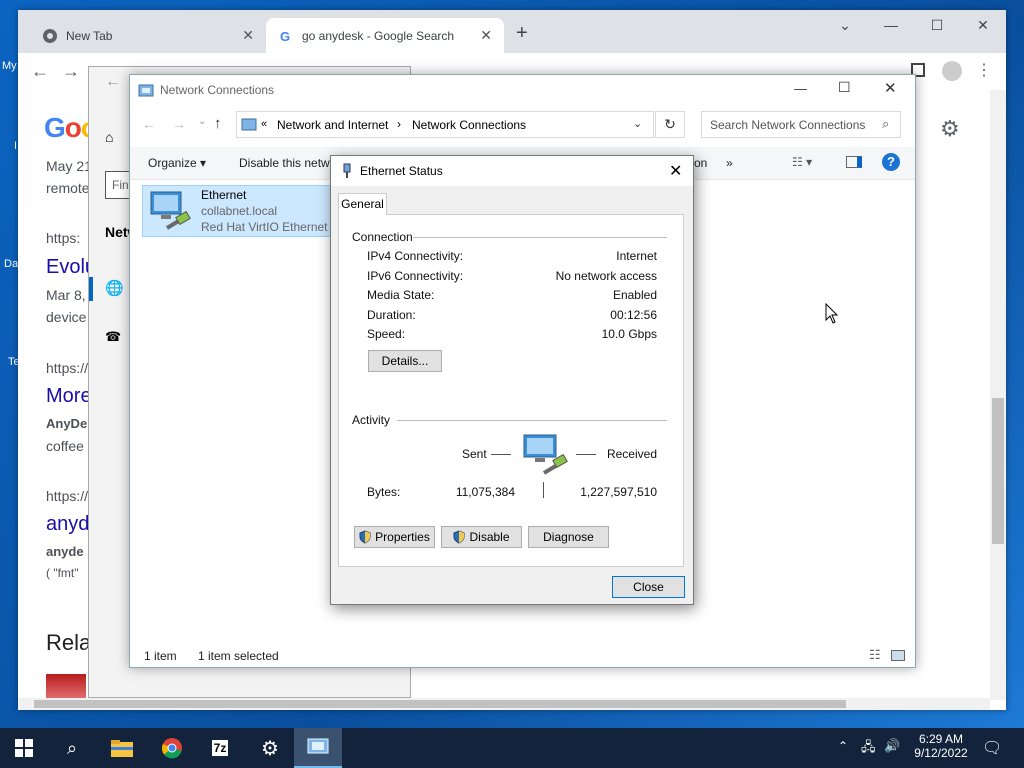 Image resolution: width=1024 pixels, height=768 pixels. I want to click on result-title-link: anyd, so click(67, 524).